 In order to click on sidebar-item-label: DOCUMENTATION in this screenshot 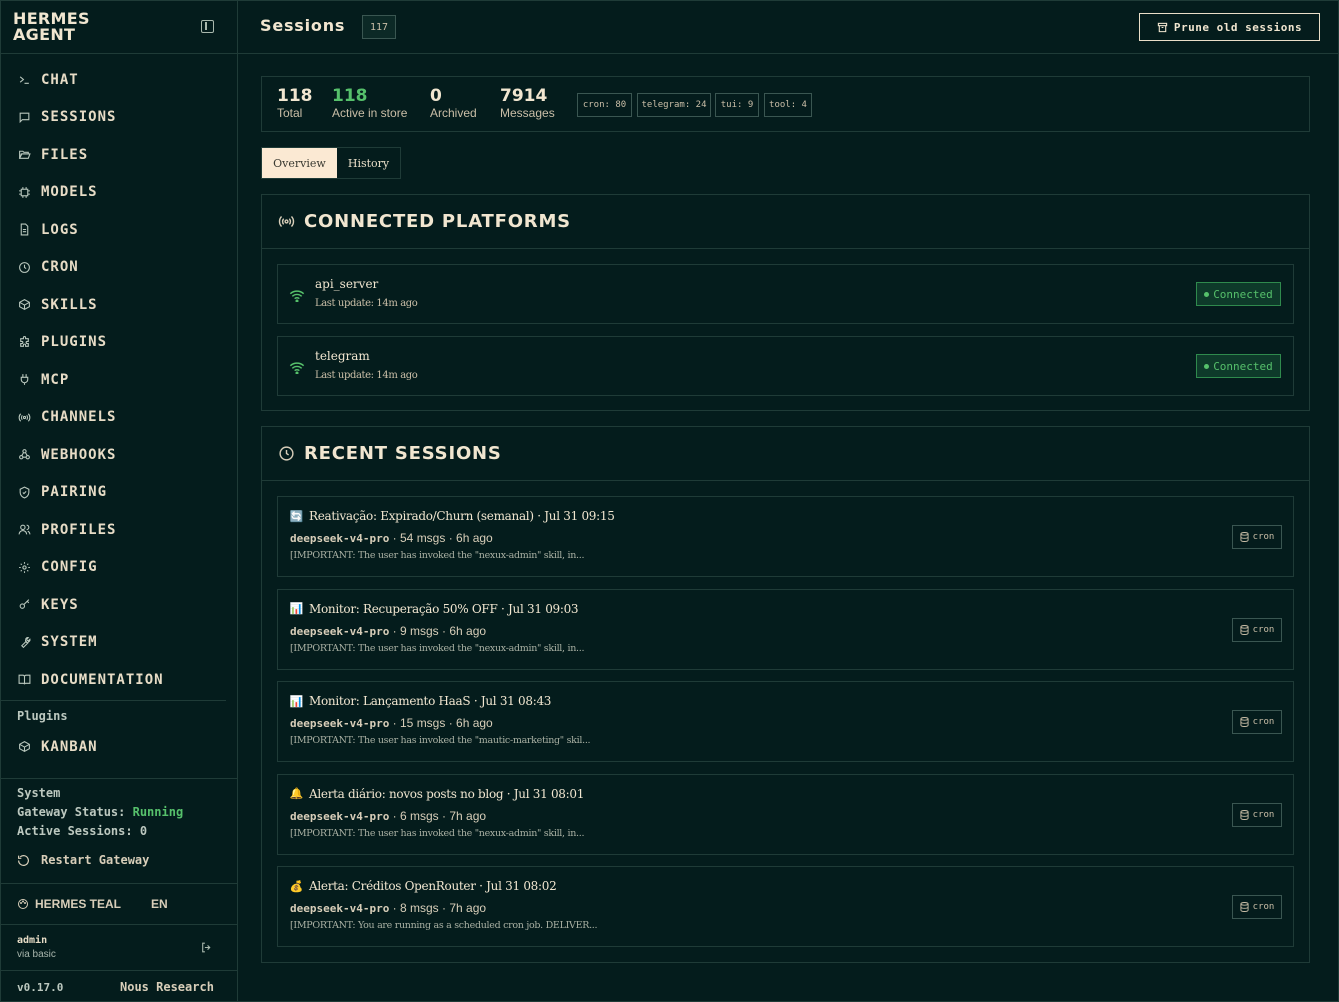, I will do `click(102, 679)`.